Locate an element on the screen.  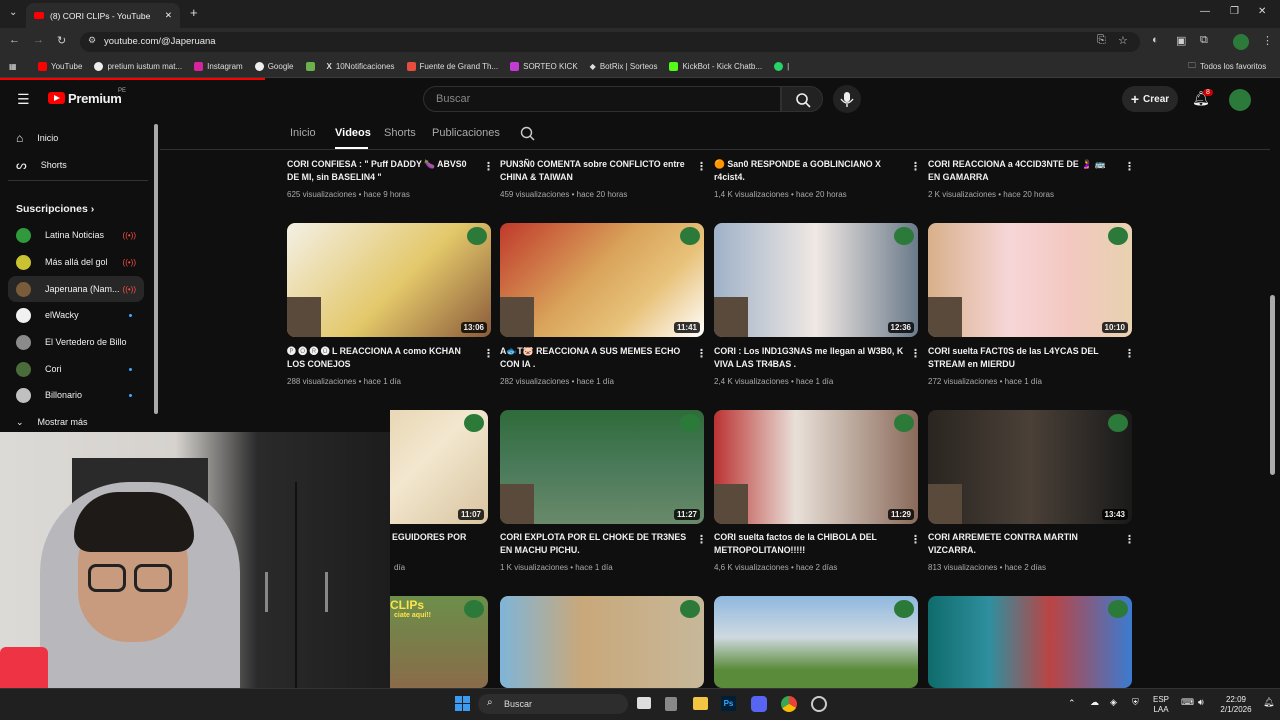
sidebar-scrollbar is located at coordinates (156, 269).